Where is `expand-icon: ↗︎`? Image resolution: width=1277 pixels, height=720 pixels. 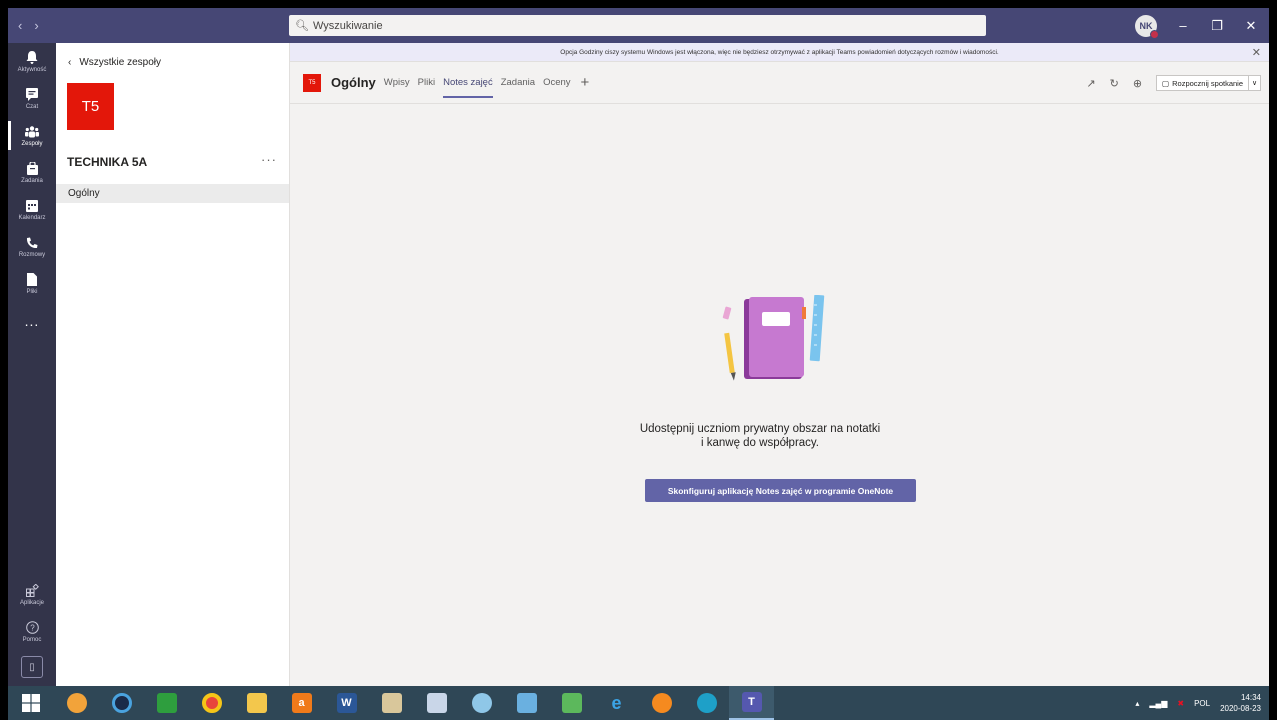
expand-icon: ↗︎ is located at coordinates (1090, 83).